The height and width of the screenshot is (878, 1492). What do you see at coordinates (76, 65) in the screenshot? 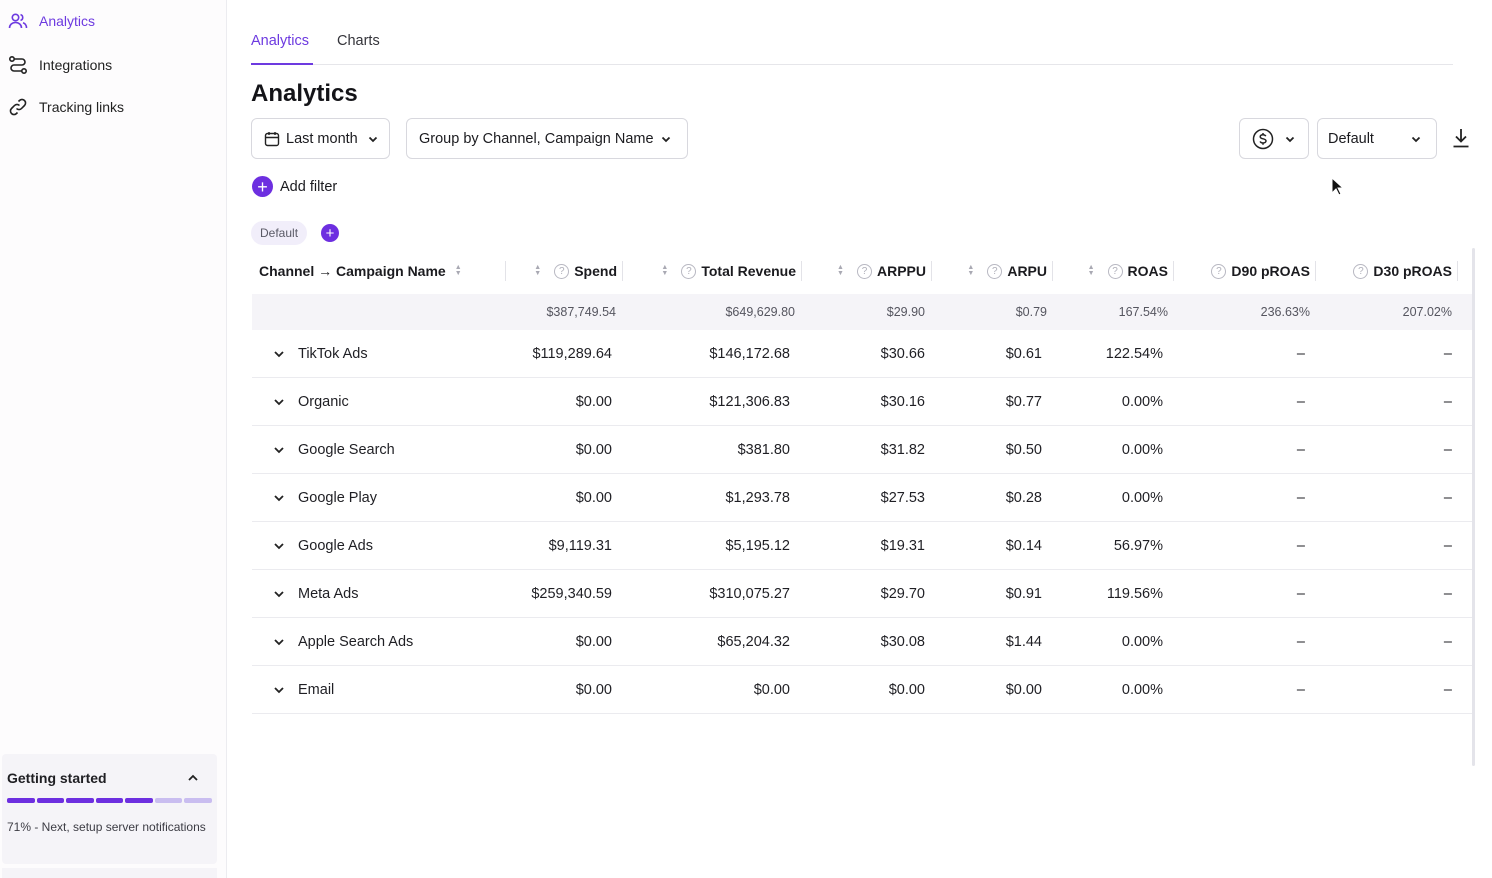
I see `sidebar-item-label: Integrations` at bounding box center [76, 65].